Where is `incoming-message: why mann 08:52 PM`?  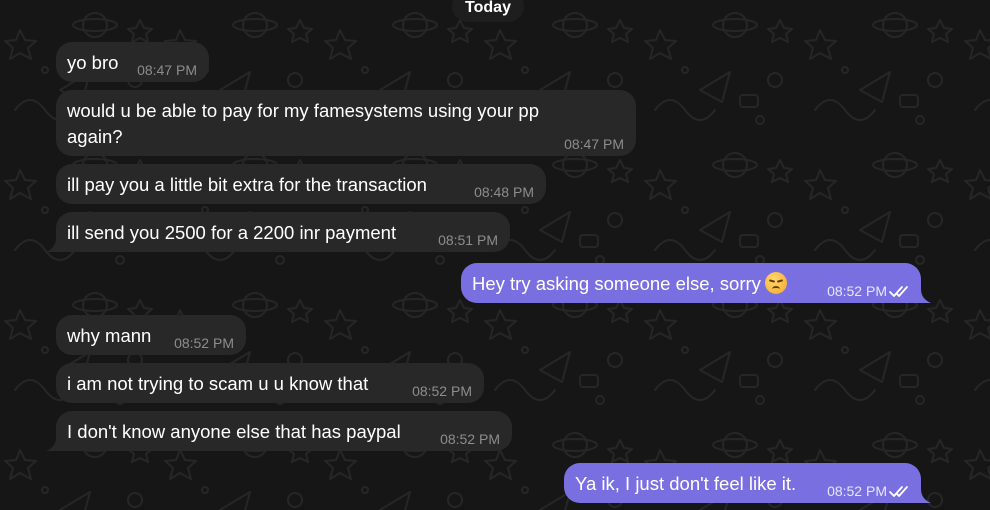
incoming-message: why mann 08:52 PM is located at coordinates (151, 335).